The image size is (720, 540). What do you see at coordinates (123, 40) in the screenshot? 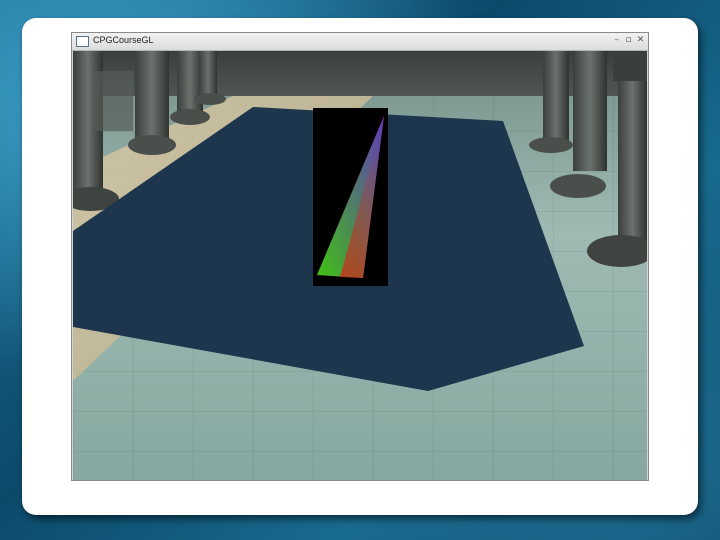
I see `window-title: CPGCourseGL` at bounding box center [123, 40].